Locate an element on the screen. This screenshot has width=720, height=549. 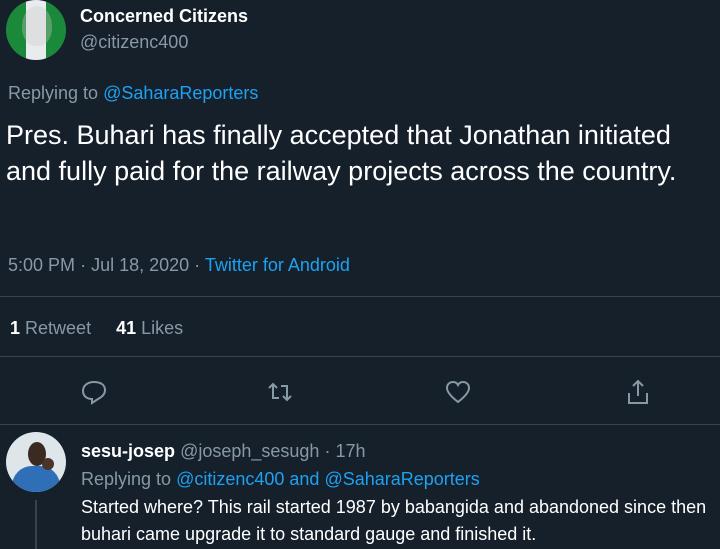
like-button is located at coordinates (460, 394).